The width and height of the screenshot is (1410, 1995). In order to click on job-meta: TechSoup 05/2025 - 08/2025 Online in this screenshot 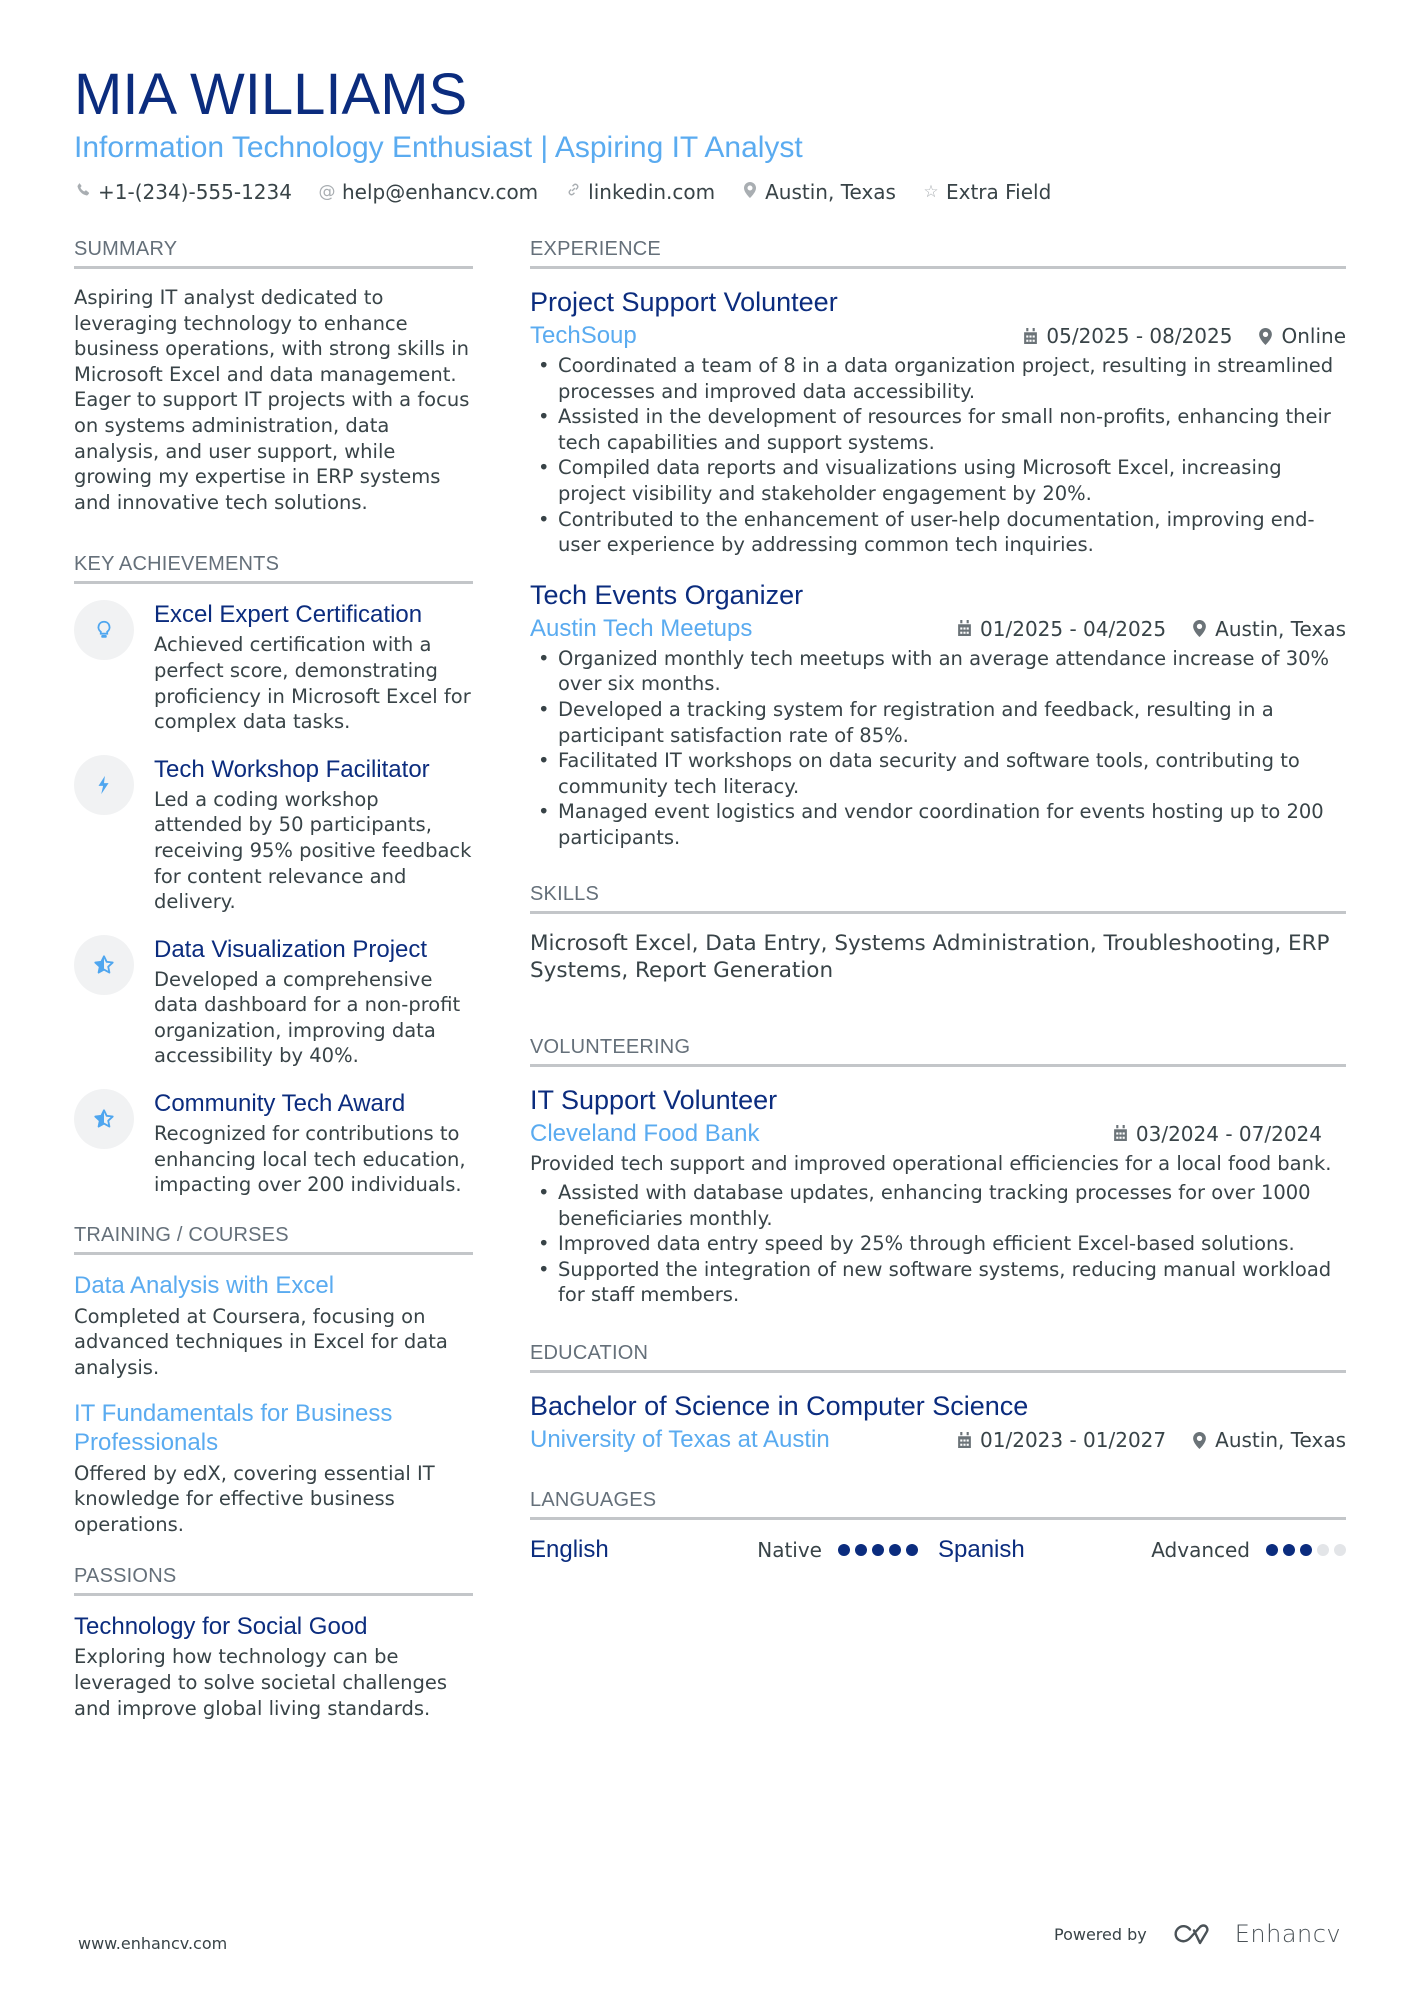, I will do `click(938, 336)`.